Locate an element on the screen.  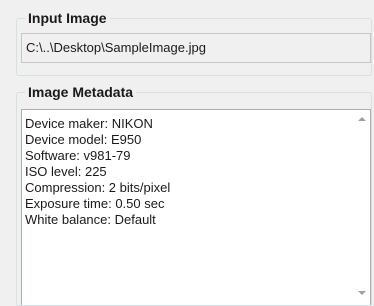
scroll-up-button is located at coordinates (361, 119).